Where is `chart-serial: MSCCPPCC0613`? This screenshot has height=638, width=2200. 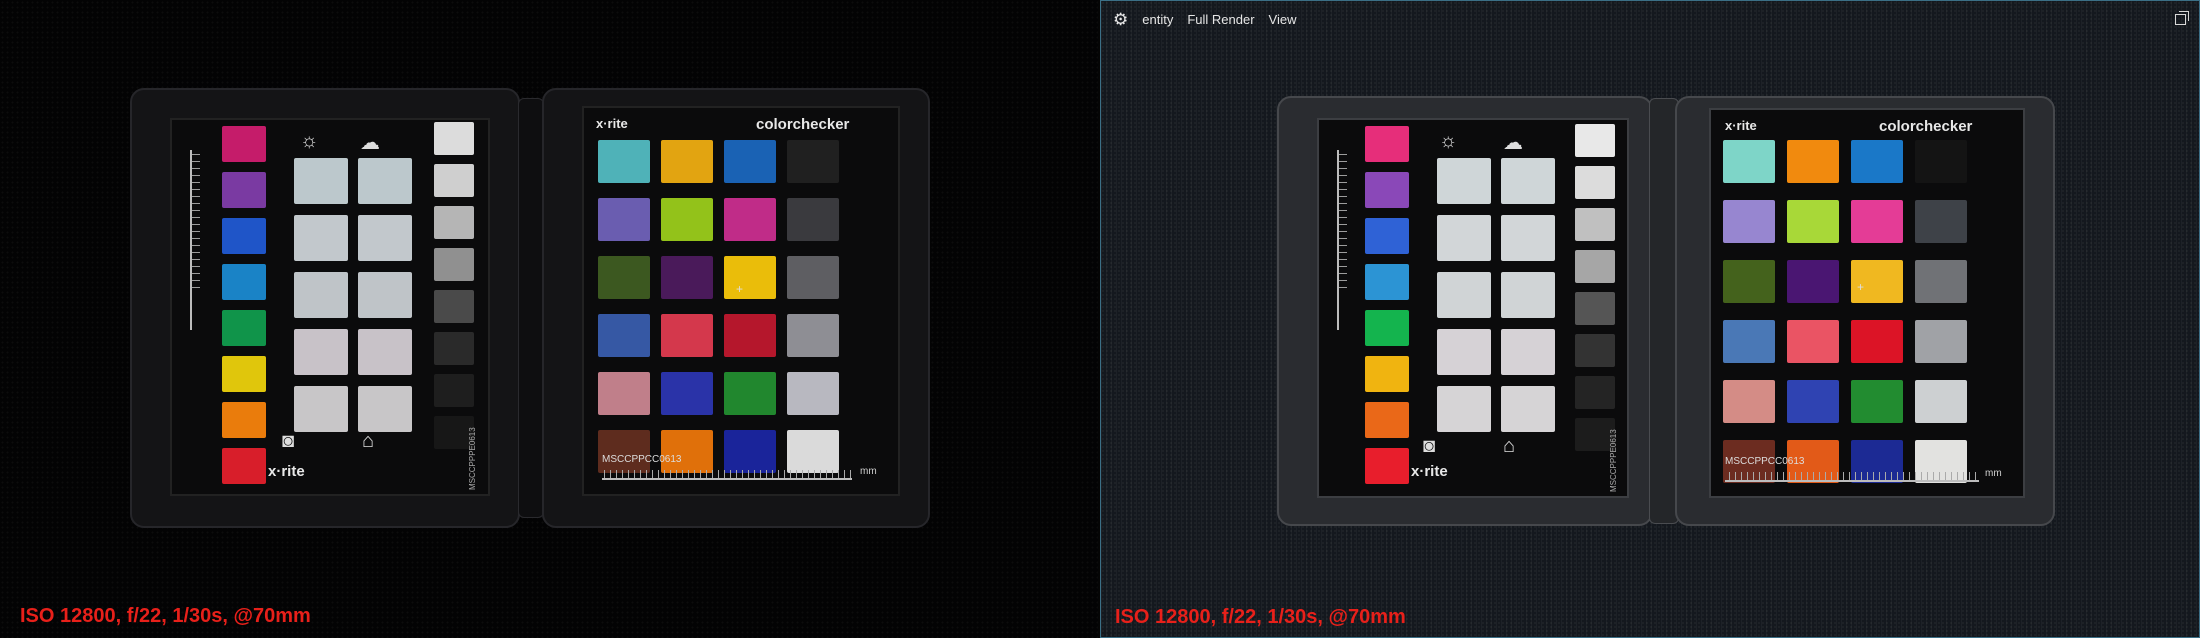 chart-serial: MSCCPPCC0613 is located at coordinates (642, 459).